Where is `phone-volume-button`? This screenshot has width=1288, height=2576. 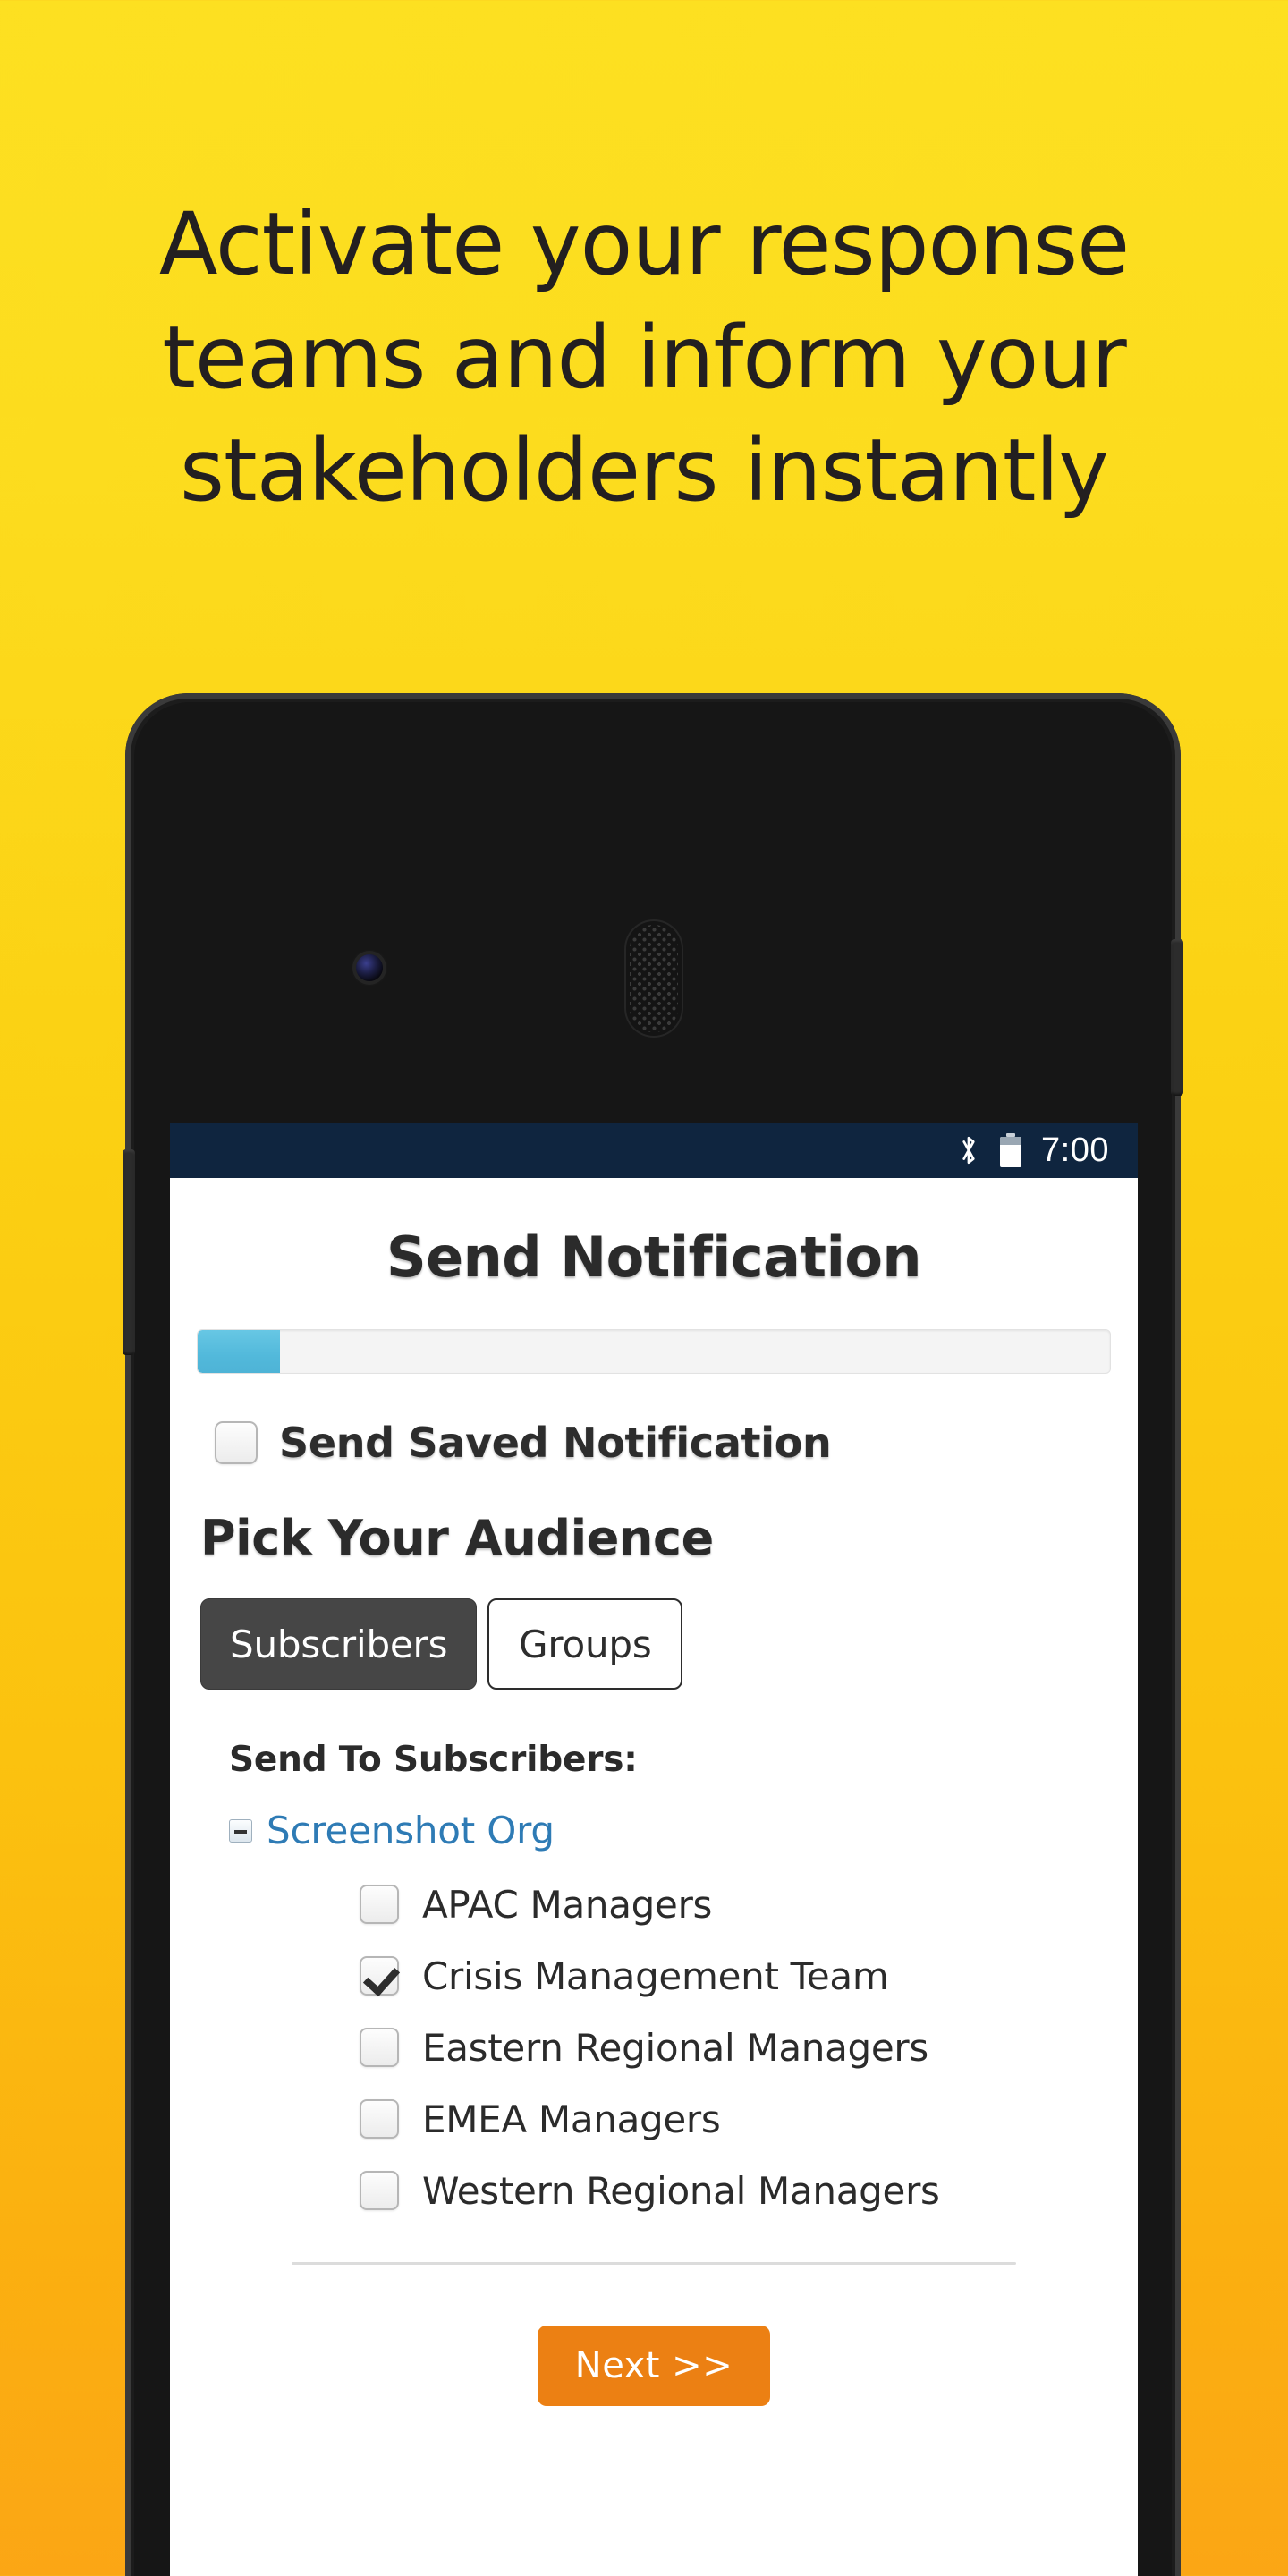 phone-volume-button is located at coordinates (129, 1252).